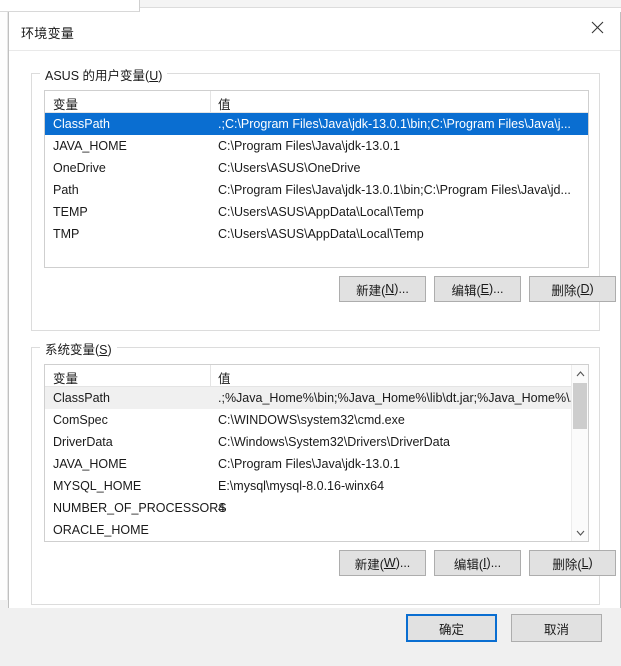 This screenshot has width=621, height=666. I want to click on close-button, so click(597, 27).